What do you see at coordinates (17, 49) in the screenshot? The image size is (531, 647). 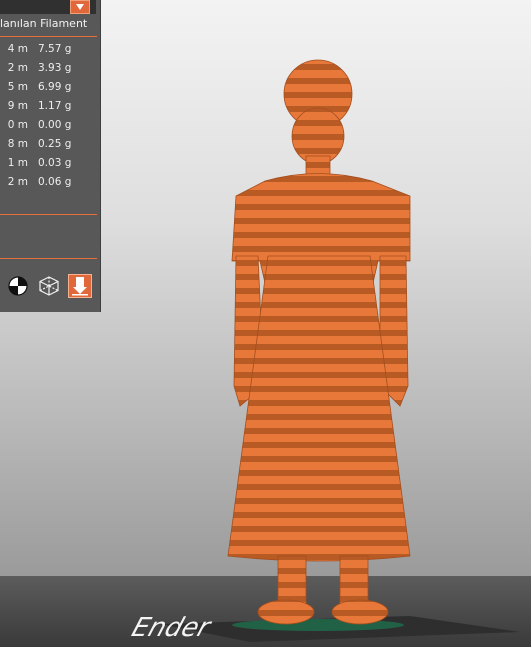 I see `filament-length: 4 m` at bounding box center [17, 49].